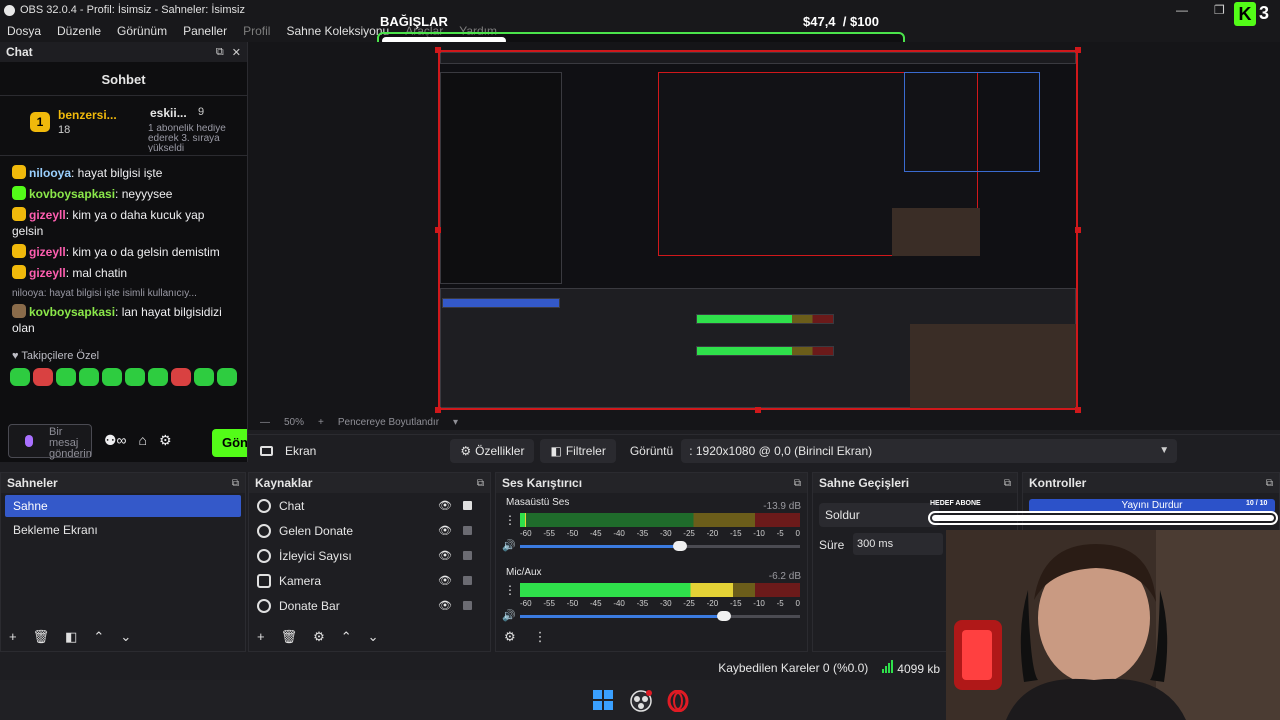 The height and width of the screenshot is (720, 1280). I want to click on obs-taskbar-icon, so click(641, 702).